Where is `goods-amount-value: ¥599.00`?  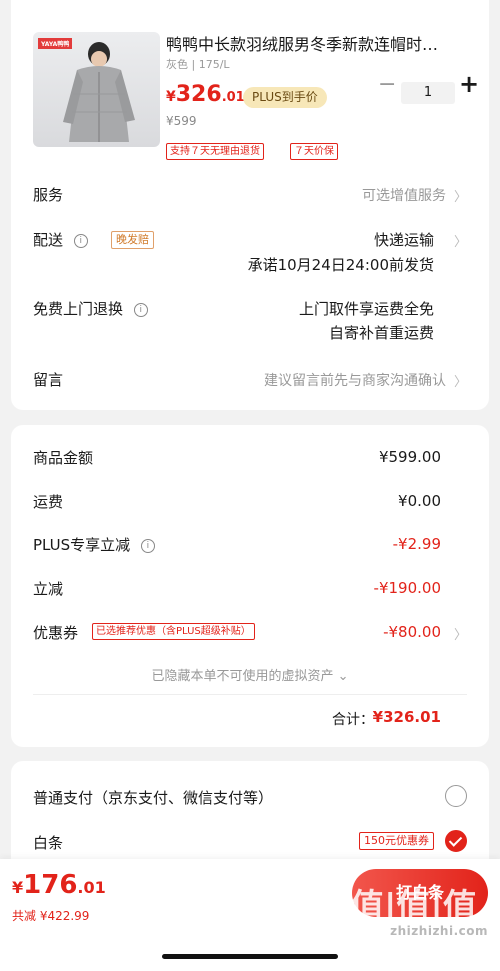
goods-amount-value: ¥599.00 is located at coordinates (409, 457).